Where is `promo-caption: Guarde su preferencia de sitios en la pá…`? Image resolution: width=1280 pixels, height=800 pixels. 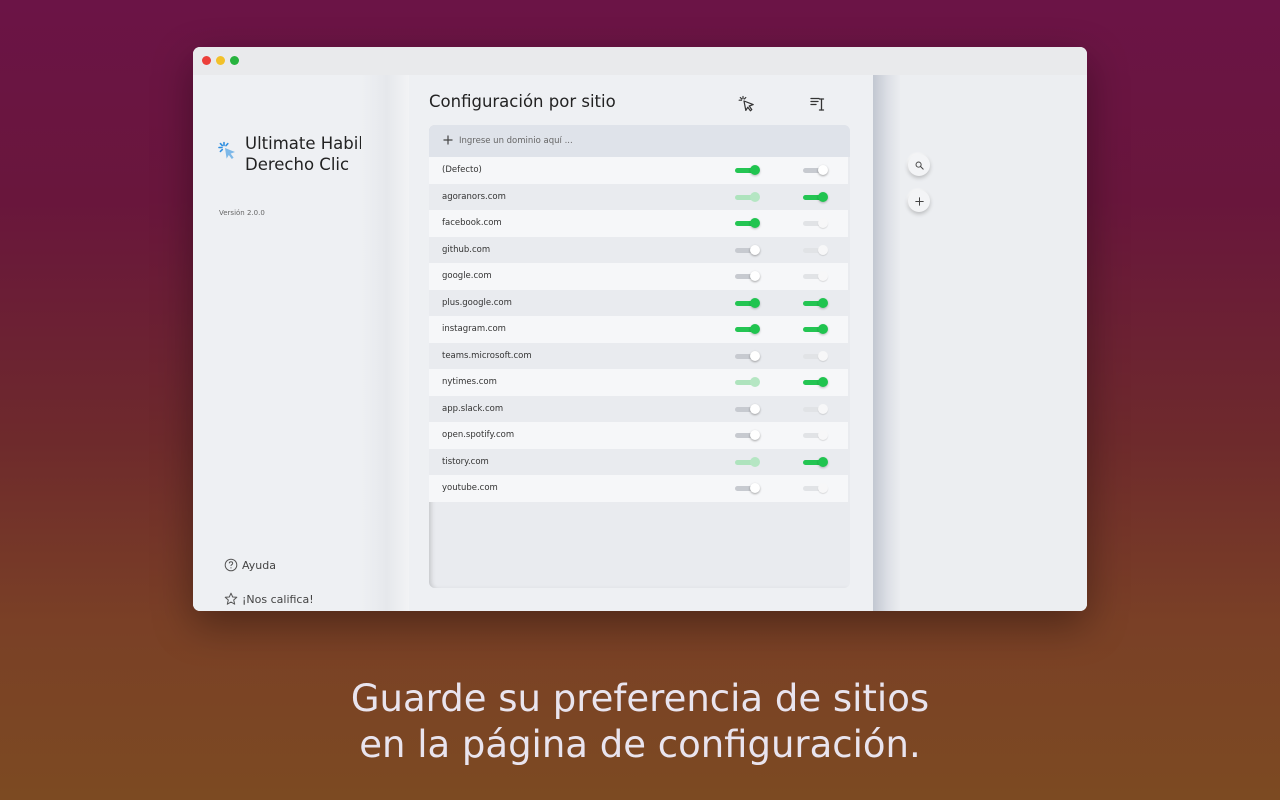 promo-caption: Guarde su preferencia de sitios en la pá… is located at coordinates (640, 722).